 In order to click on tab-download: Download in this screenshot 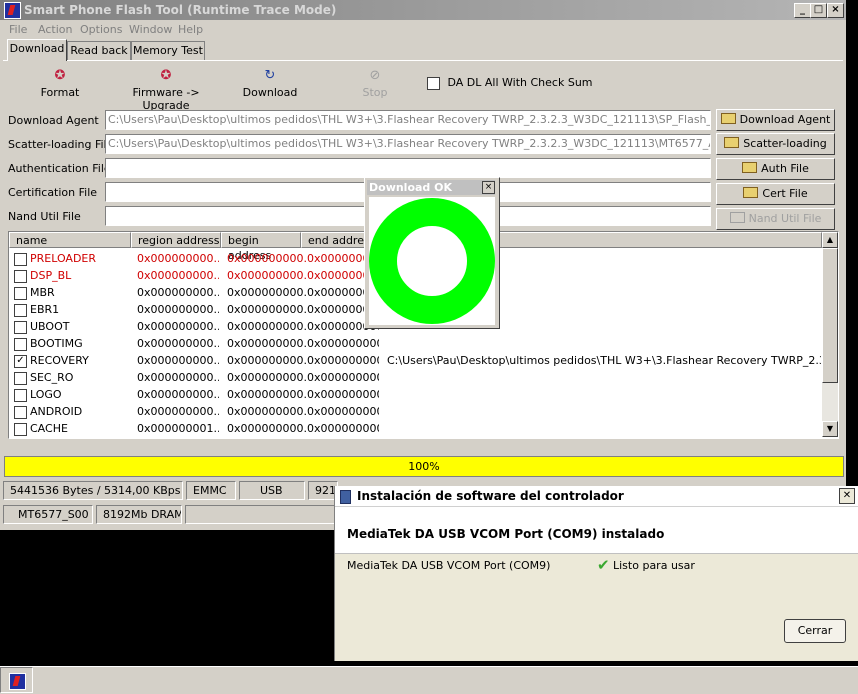, I will do `click(37, 50)`.